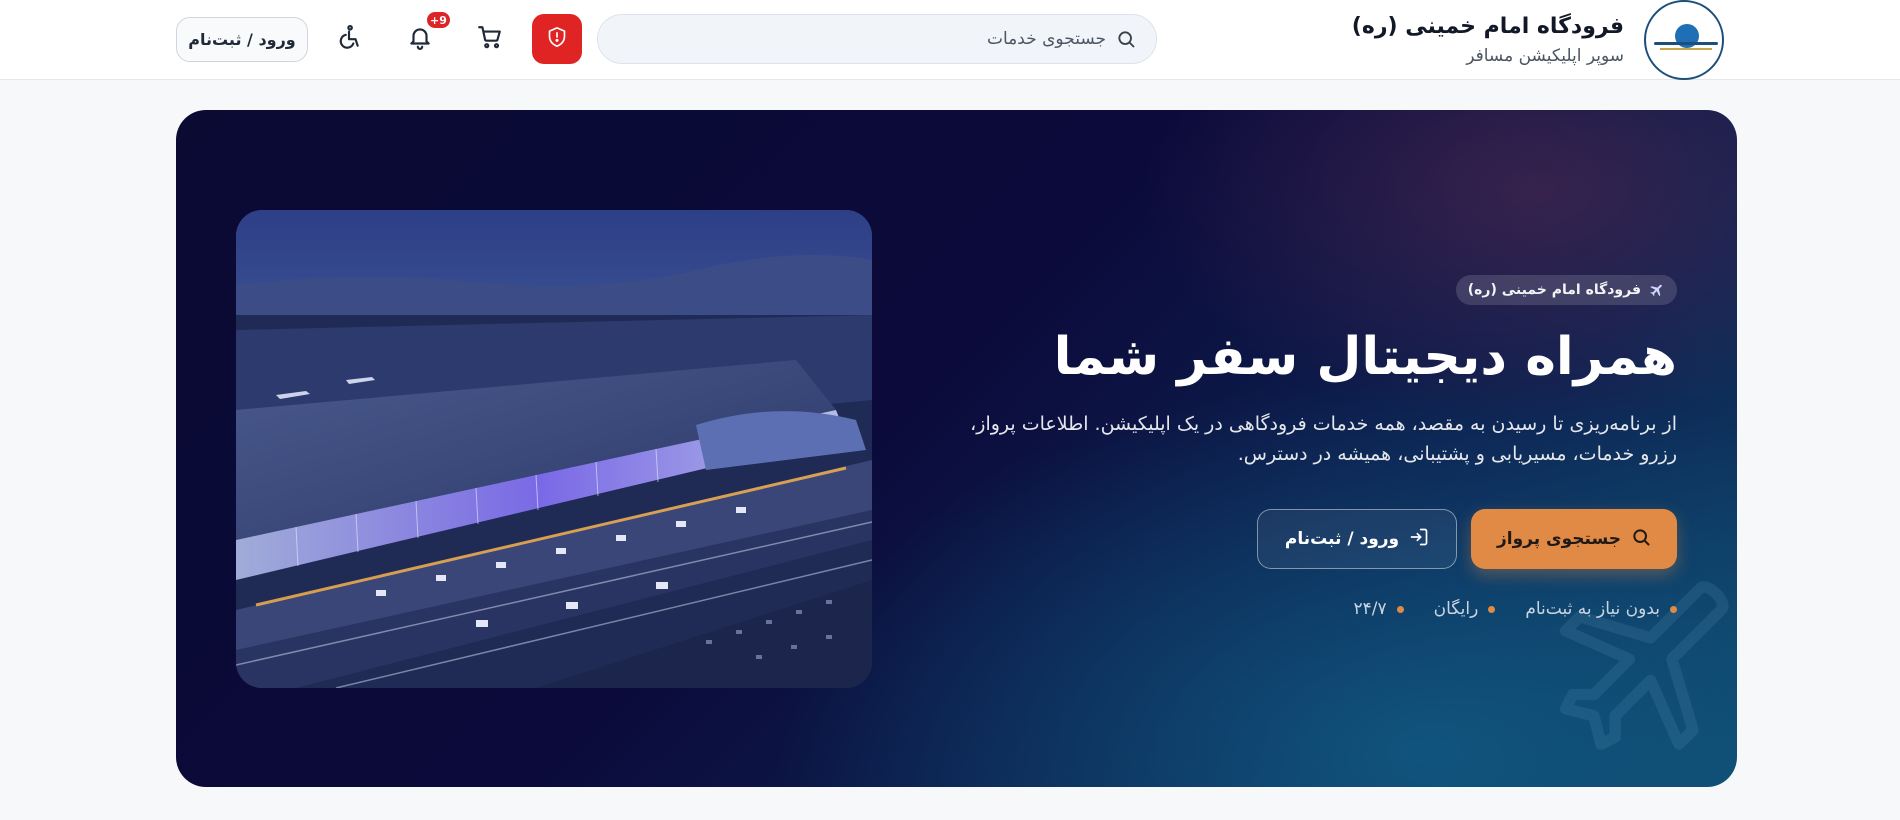 This screenshot has width=1900, height=820. I want to click on feature-item: رایگان, so click(1465, 609).